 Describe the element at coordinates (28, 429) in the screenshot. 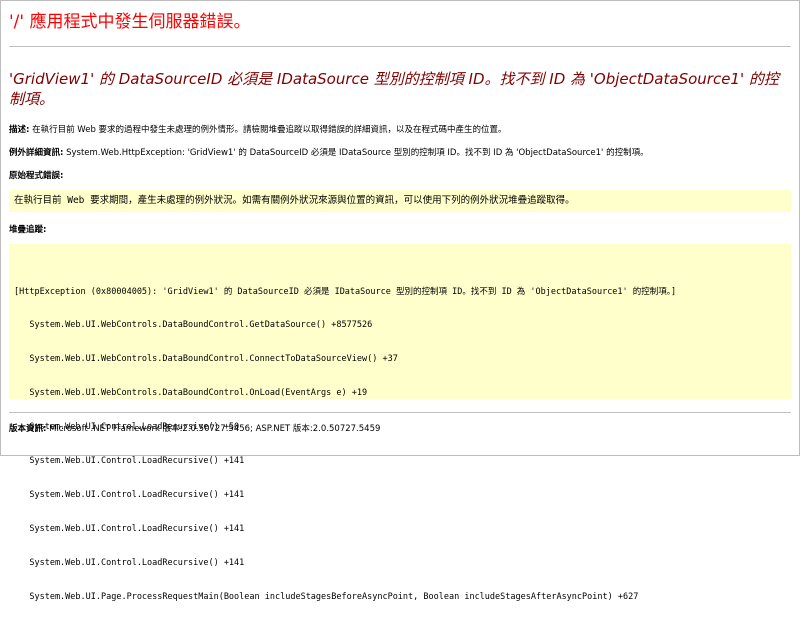

I see `version-info-label: 版本資訊:` at that location.